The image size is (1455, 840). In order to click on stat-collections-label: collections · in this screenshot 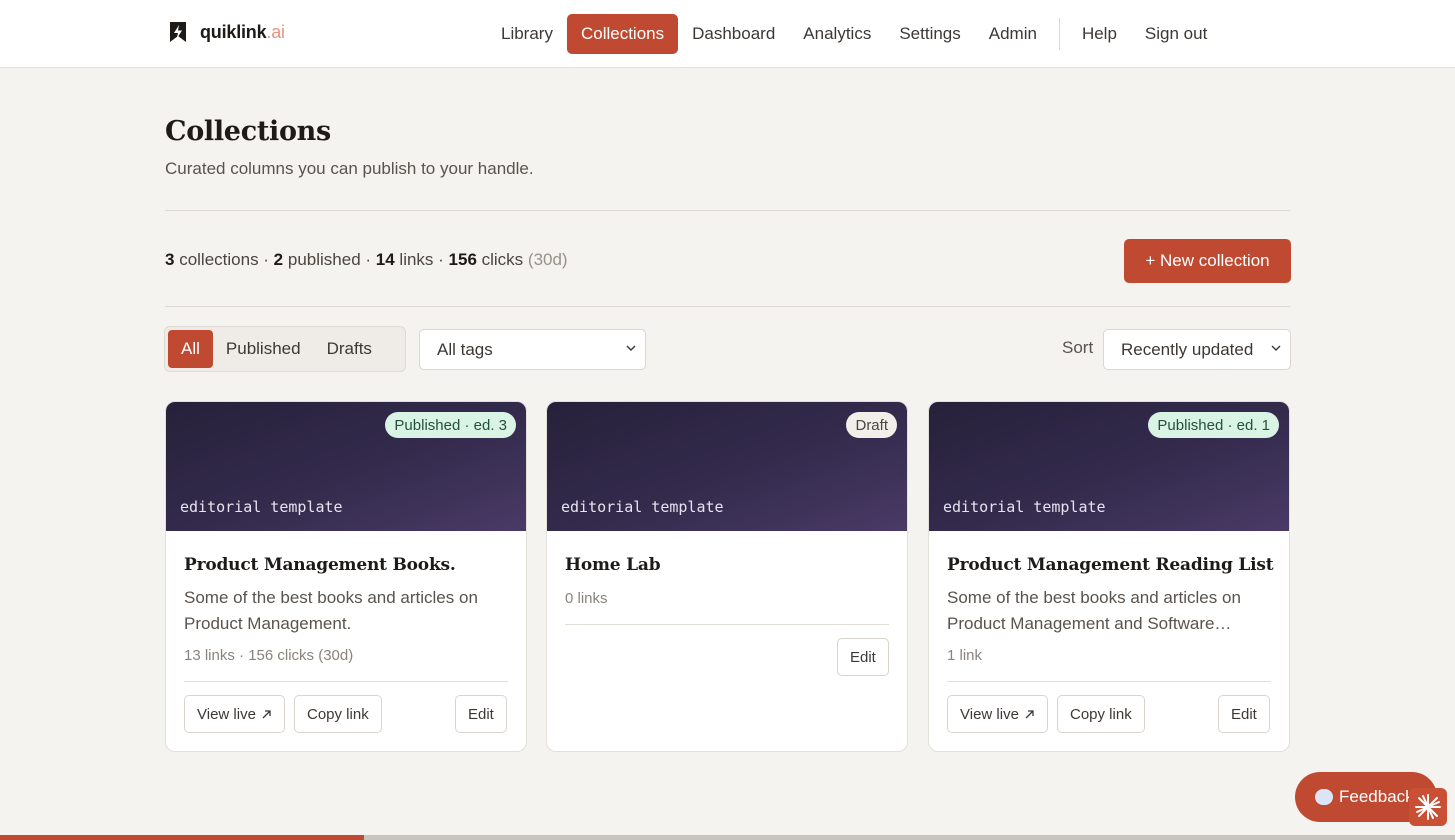, I will do `click(224, 259)`.